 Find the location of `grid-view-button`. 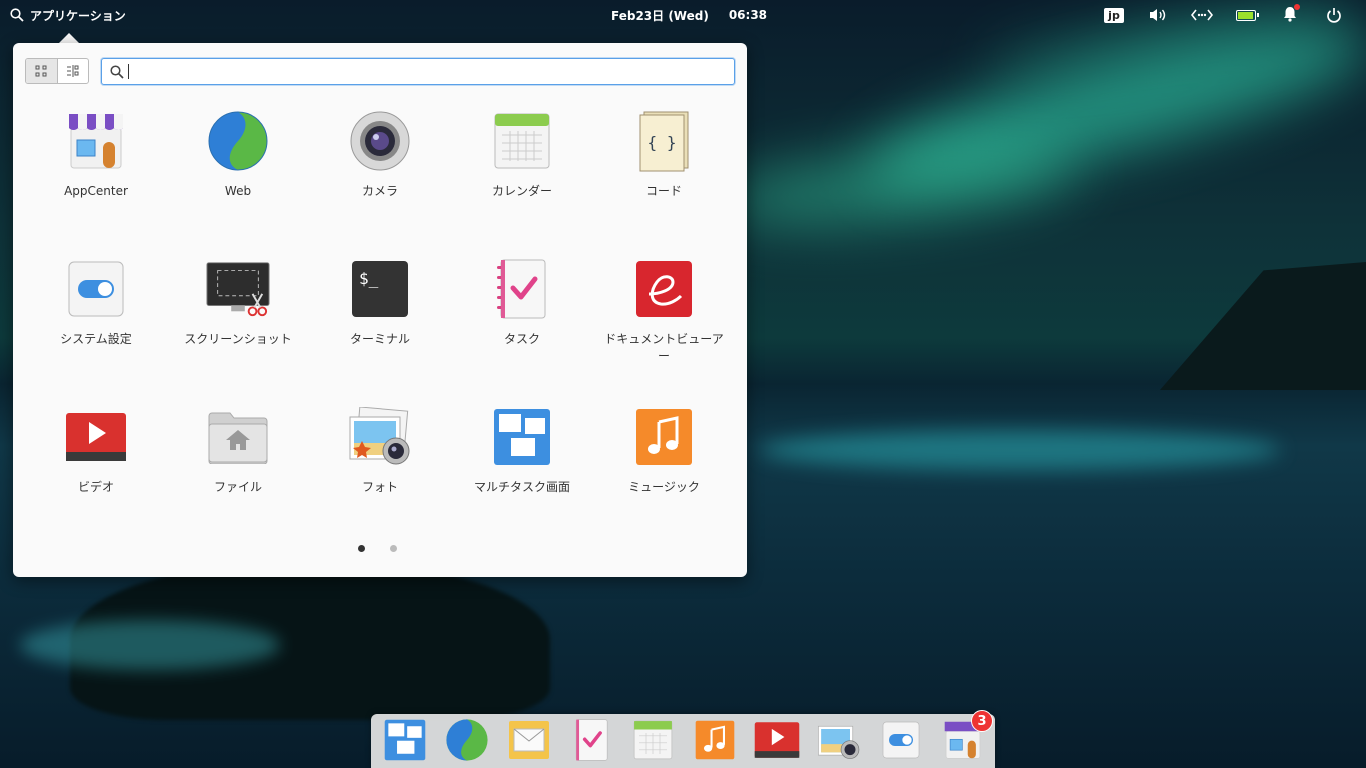

grid-view-button is located at coordinates (42, 71).